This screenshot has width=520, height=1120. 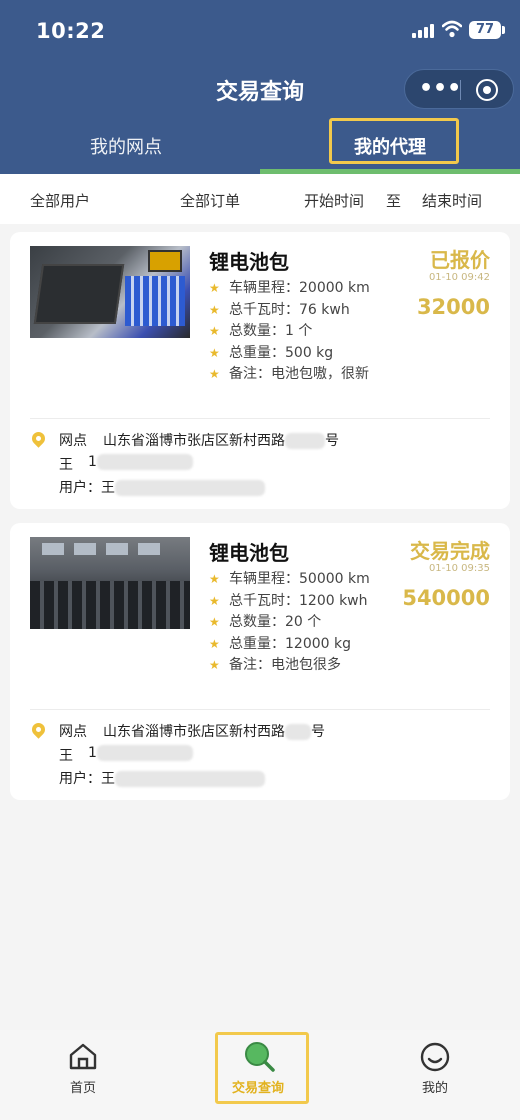 I want to click on filter-all-users: 全部用户, so click(x=60, y=200).